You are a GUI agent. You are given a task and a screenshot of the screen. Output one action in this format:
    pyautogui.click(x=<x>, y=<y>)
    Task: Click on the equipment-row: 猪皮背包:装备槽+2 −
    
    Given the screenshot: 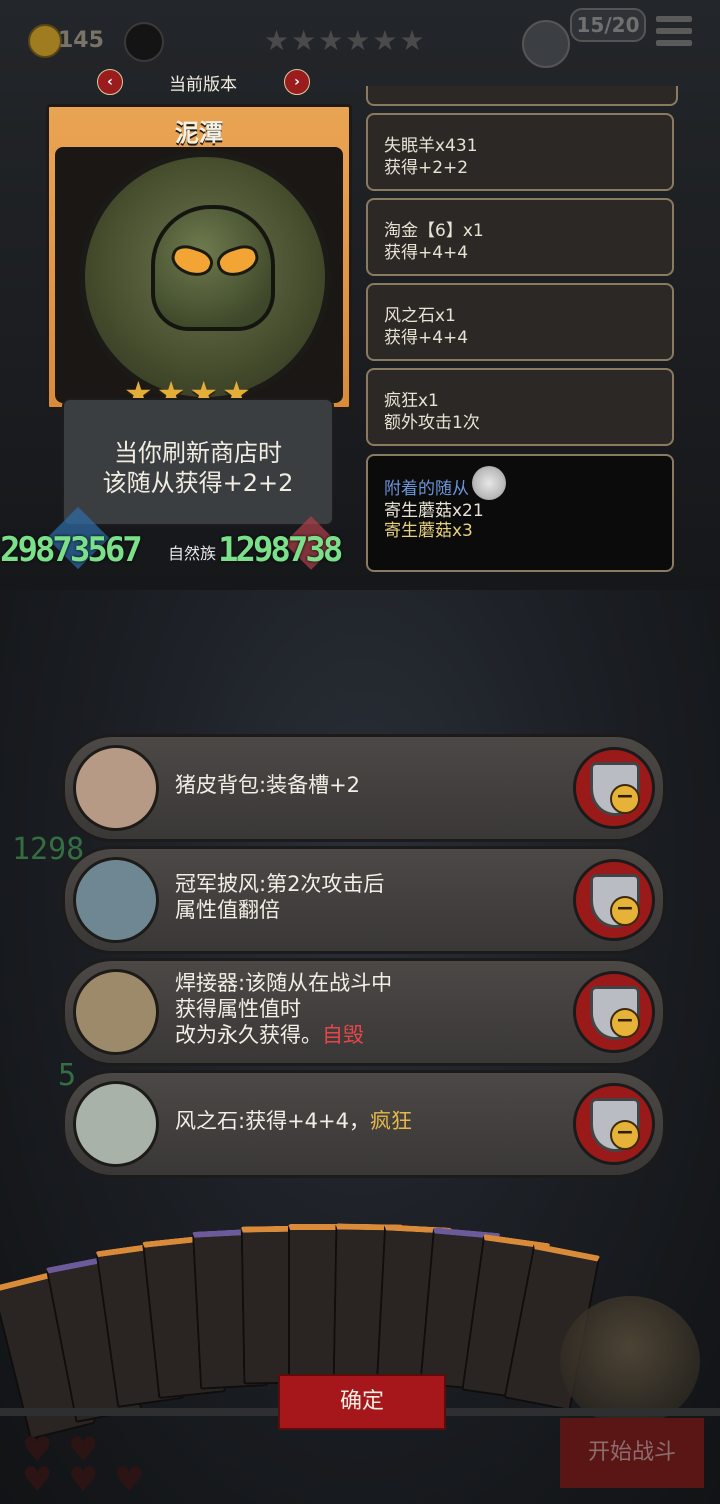 What is the action you would take?
    pyautogui.click(x=364, y=788)
    